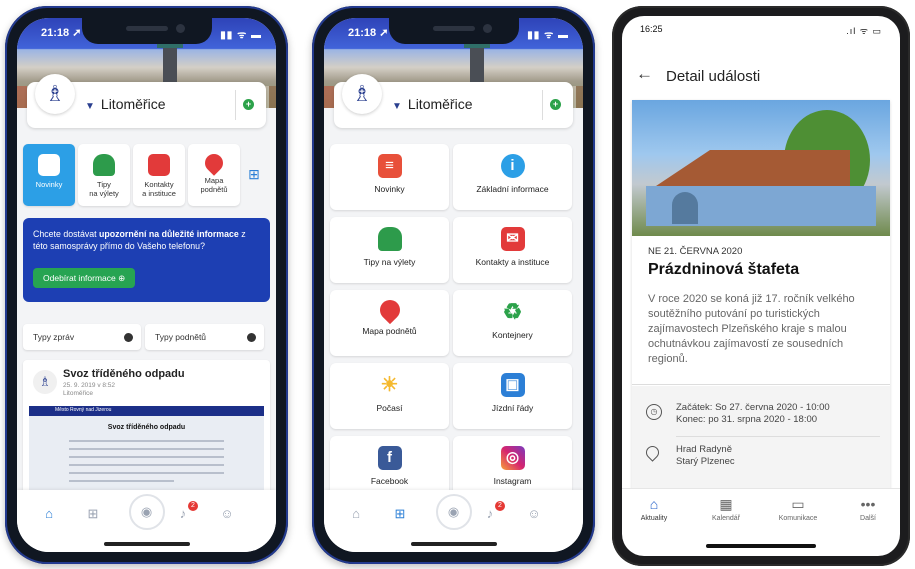 The image size is (915, 569). What do you see at coordinates (78, 393) in the screenshot?
I see `news-source: Litoměřice` at bounding box center [78, 393].